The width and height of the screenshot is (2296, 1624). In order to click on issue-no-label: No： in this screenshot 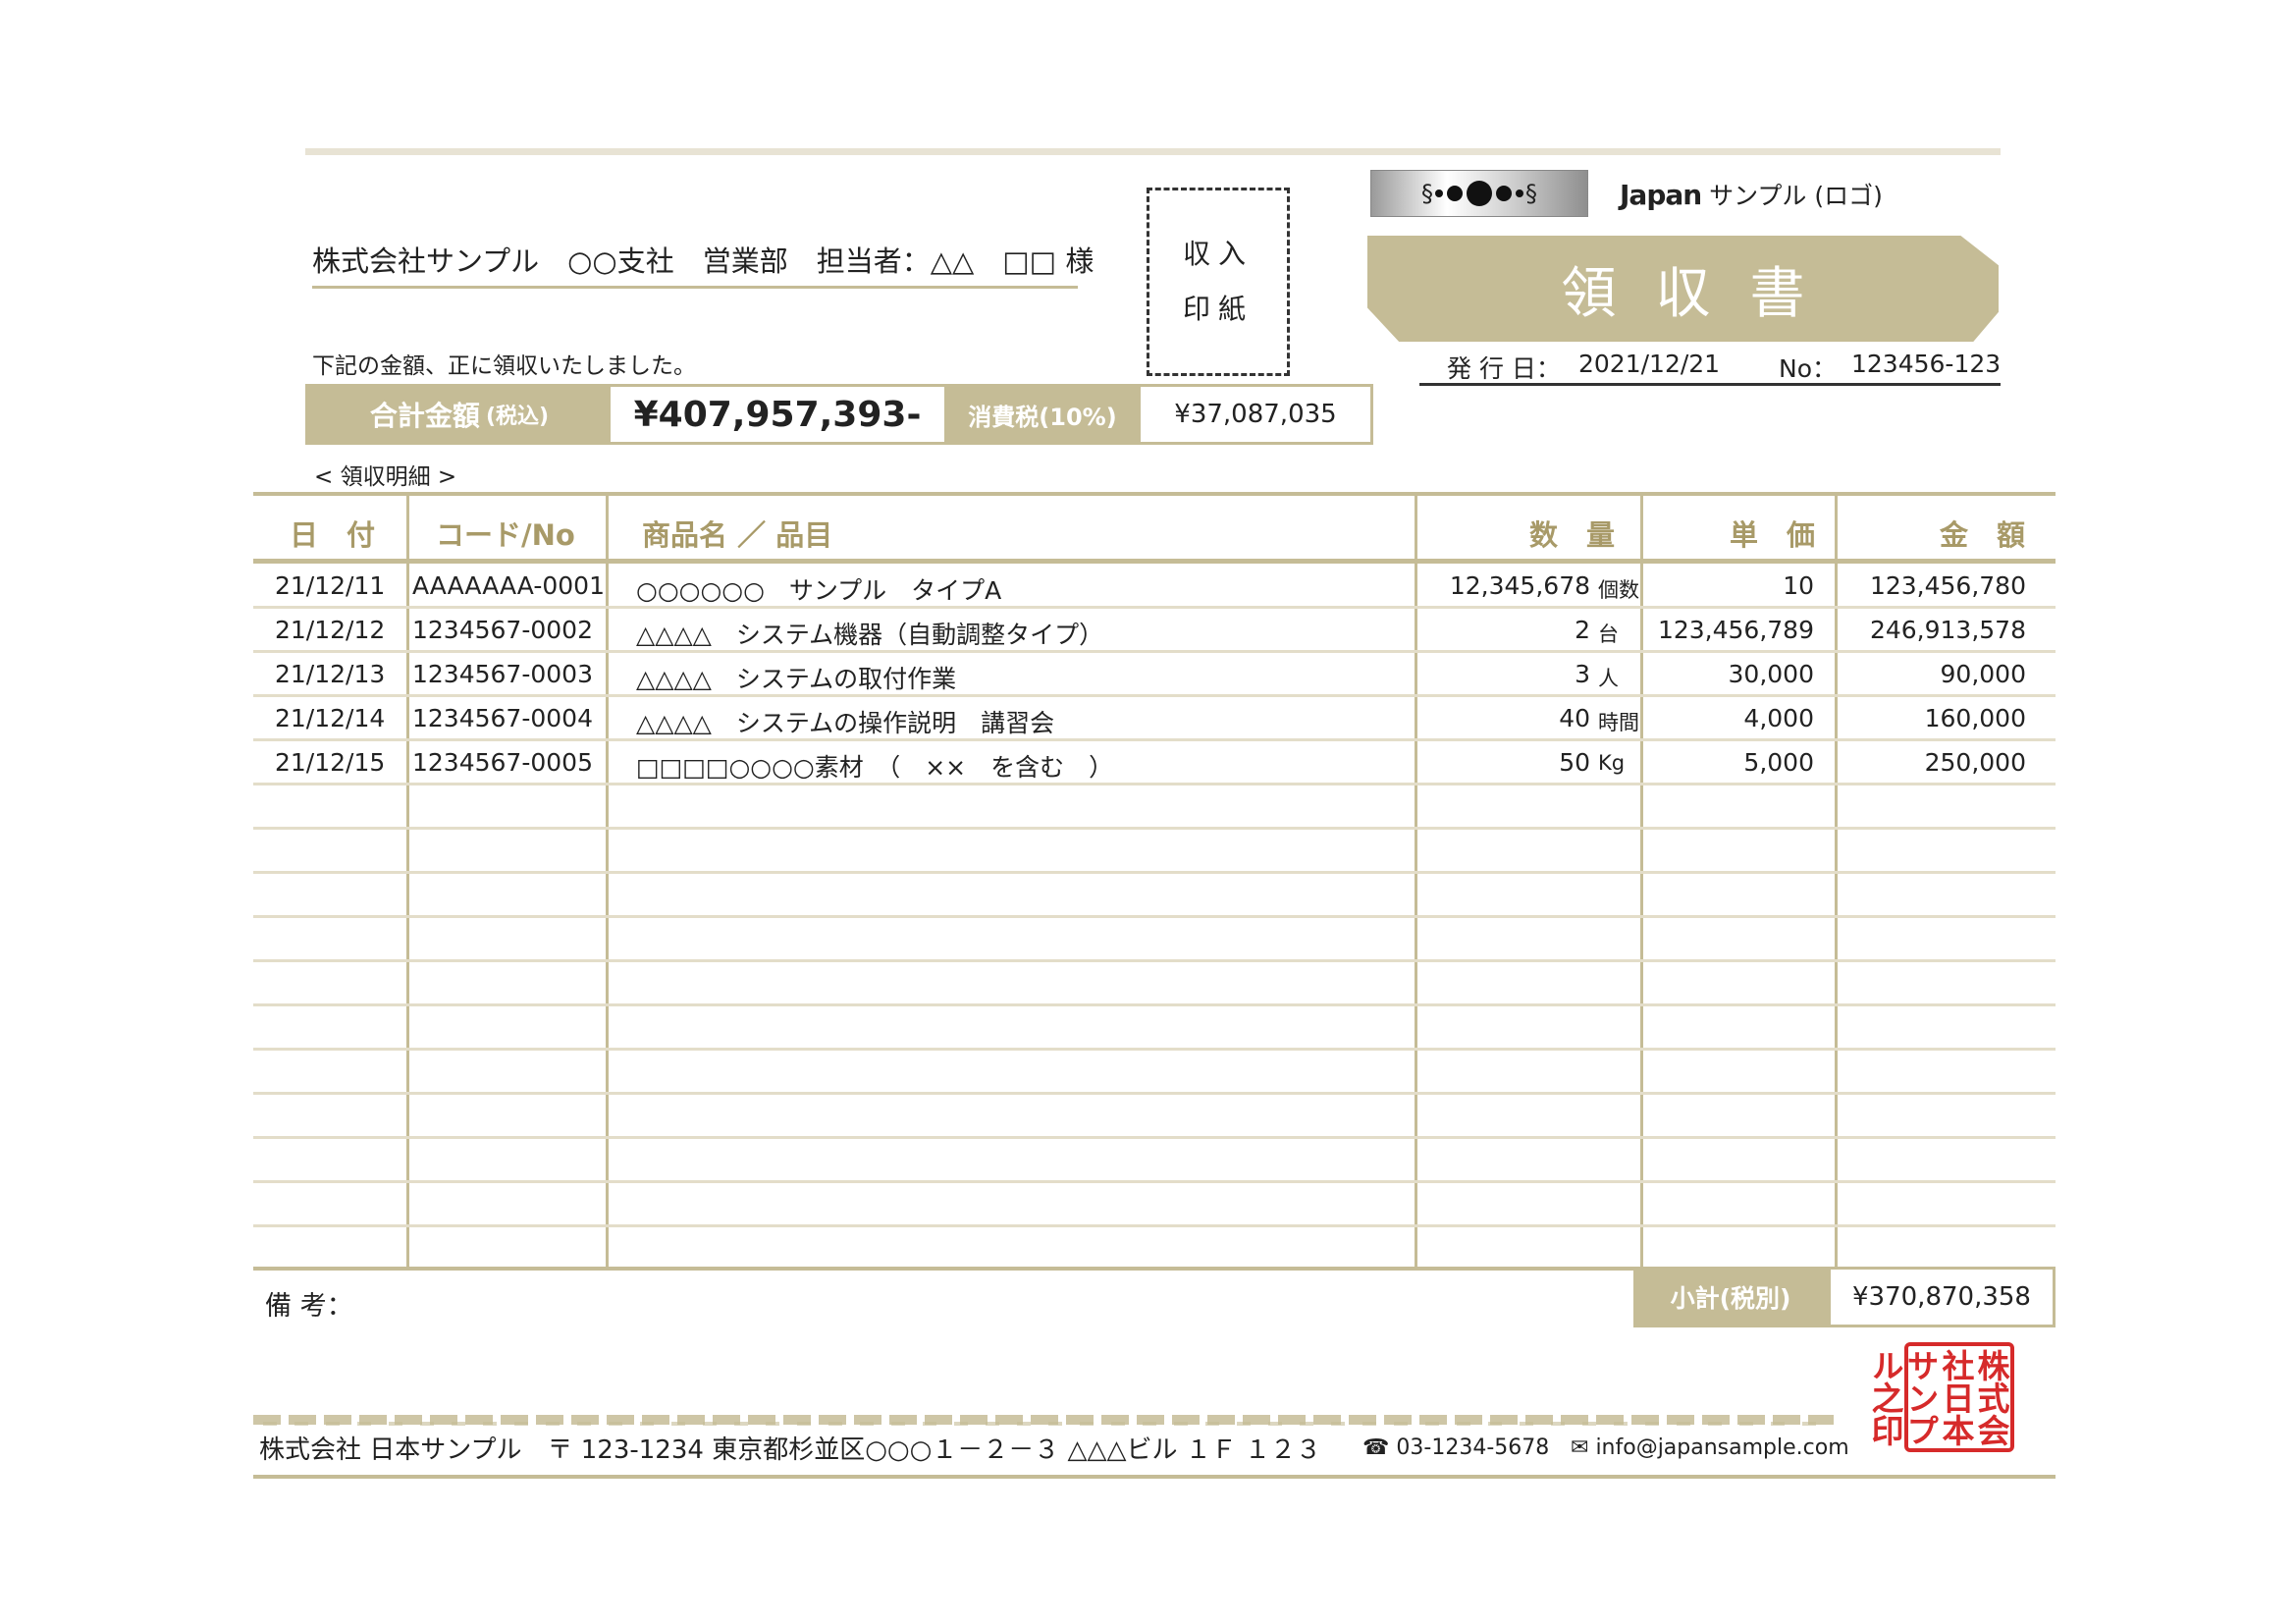, I will do `click(1808, 368)`.